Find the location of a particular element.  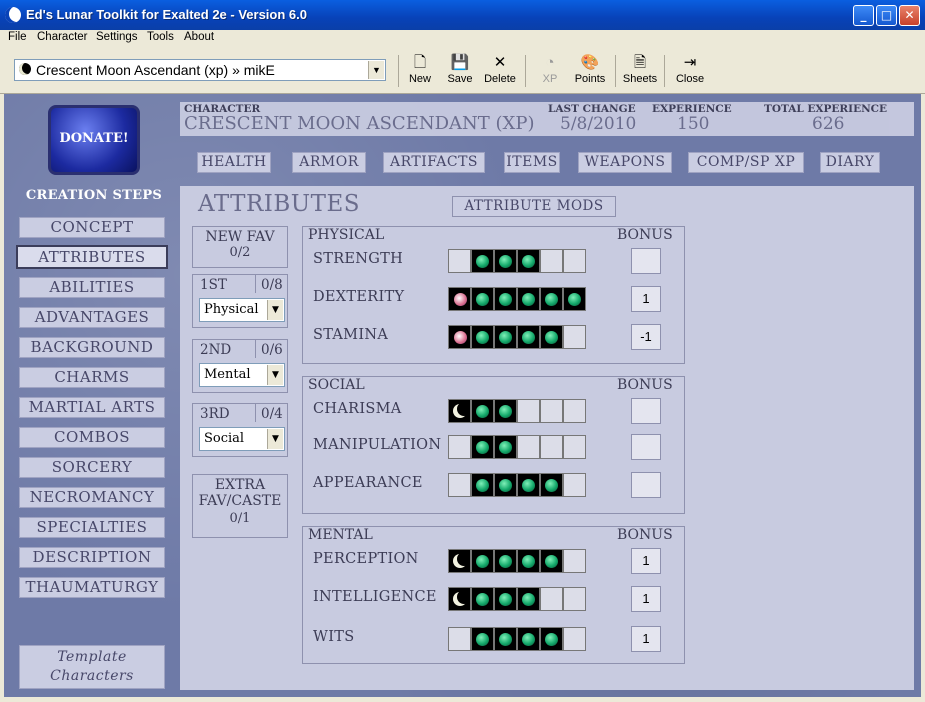

nav-advantages: ADVANTAGES is located at coordinates (92, 317).